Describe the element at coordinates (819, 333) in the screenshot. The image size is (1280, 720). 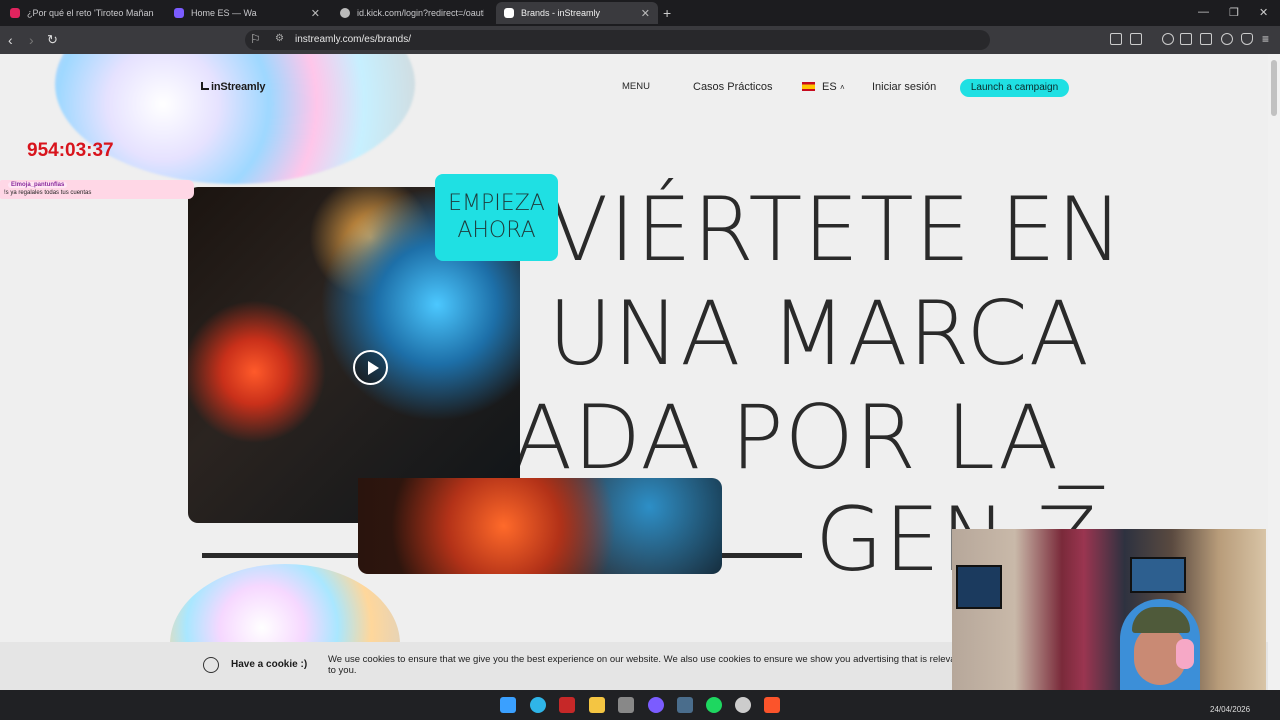
I see `hero-line-2: UNA MARCA` at that location.